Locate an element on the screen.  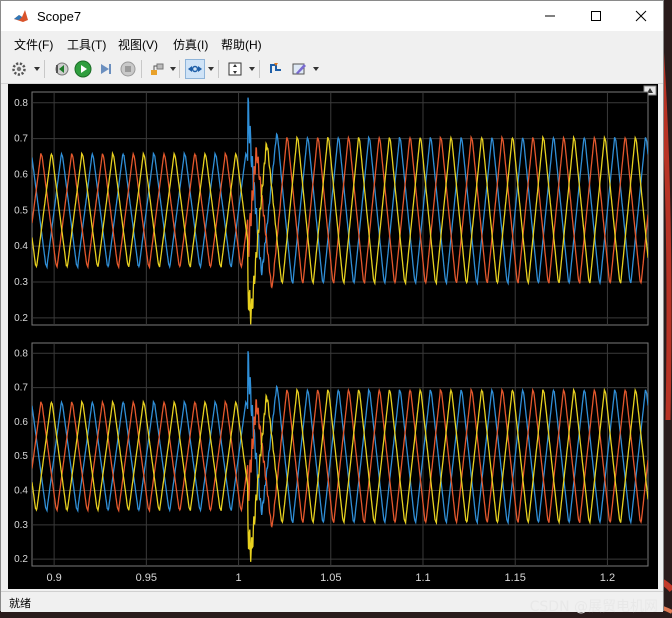
watermark: CSDN @展贸电机网 is located at coordinates (593, 607).